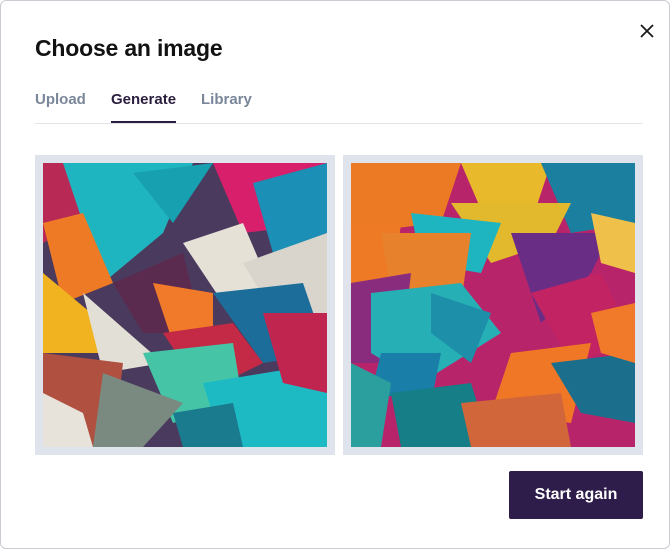  Describe the element at coordinates (576, 495) in the screenshot. I see `start-again-button: Start again` at that location.